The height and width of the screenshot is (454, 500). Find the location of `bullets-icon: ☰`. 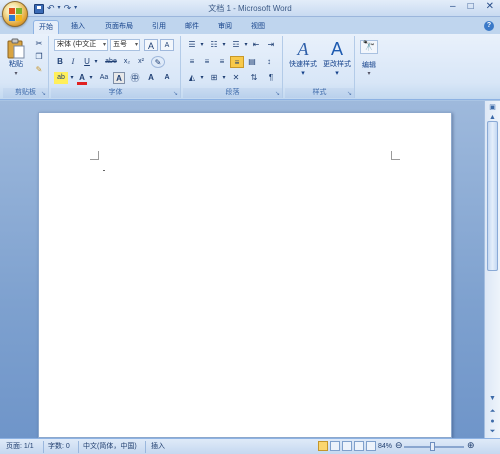

bullets-icon: ☰ is located at coordinates (192, 45).